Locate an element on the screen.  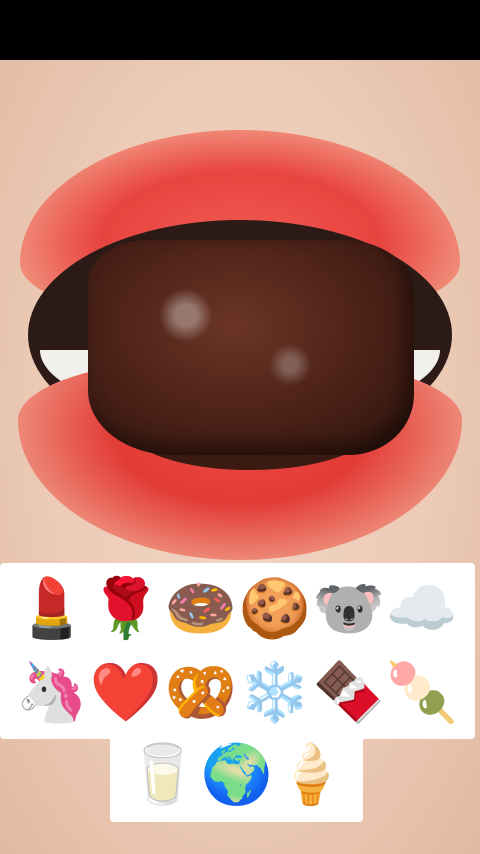
heart-icon: ❤️ is located at coordinates (126, 692).